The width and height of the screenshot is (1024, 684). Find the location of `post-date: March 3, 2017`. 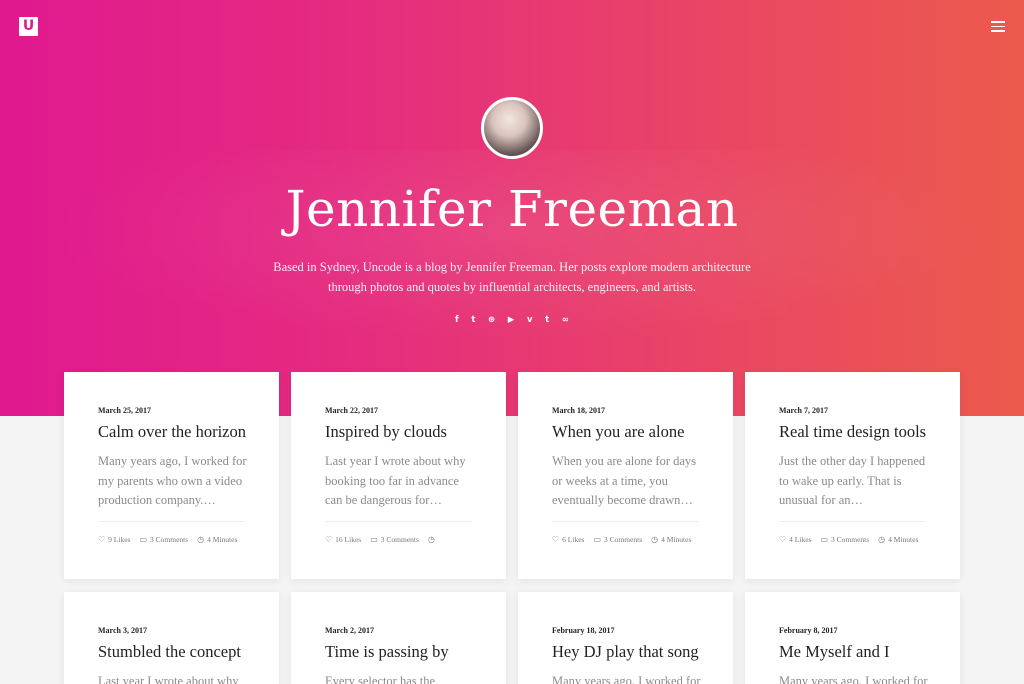

post-date: March 3, 2017 is located at coordinates (122, 630).